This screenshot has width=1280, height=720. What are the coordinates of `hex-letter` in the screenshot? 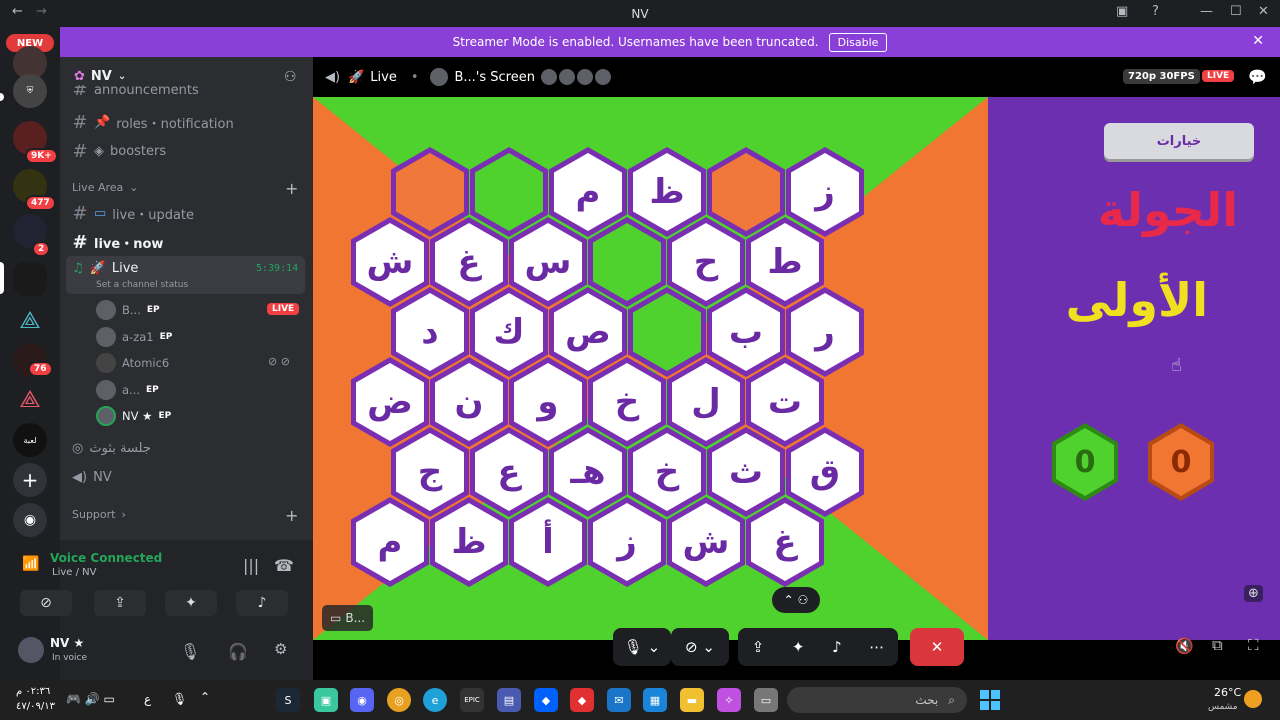 It's located at (746, 192).